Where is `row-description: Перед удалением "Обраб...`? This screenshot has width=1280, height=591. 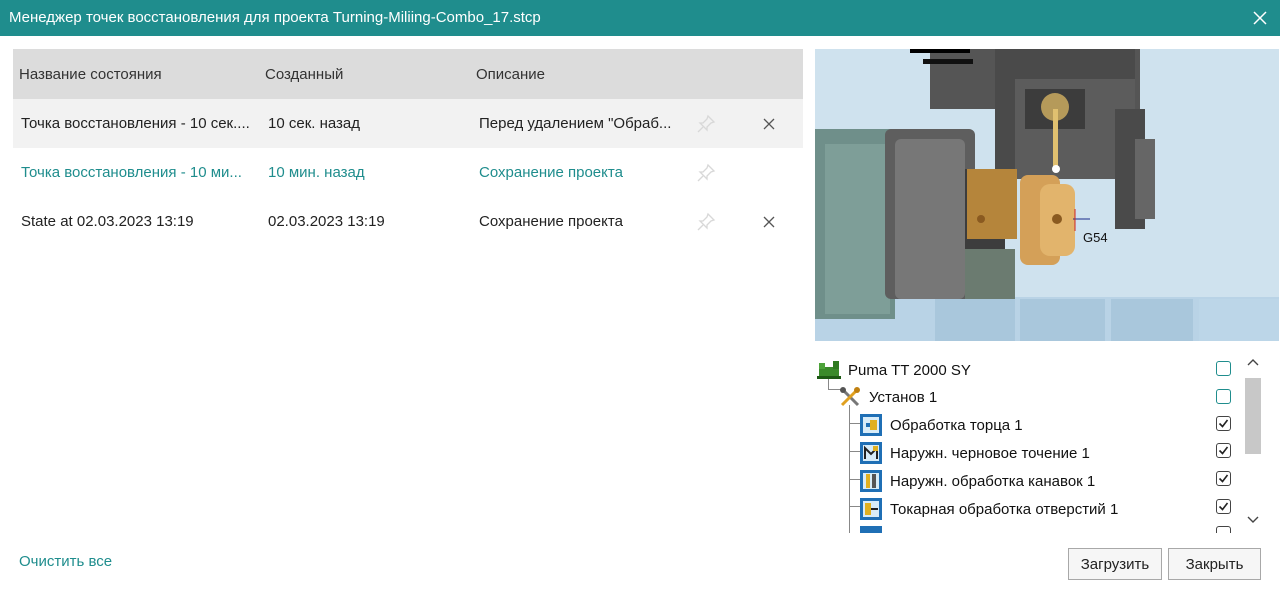 row-description: Перед удалением "Обраб... is located at coordinates (575, 123).